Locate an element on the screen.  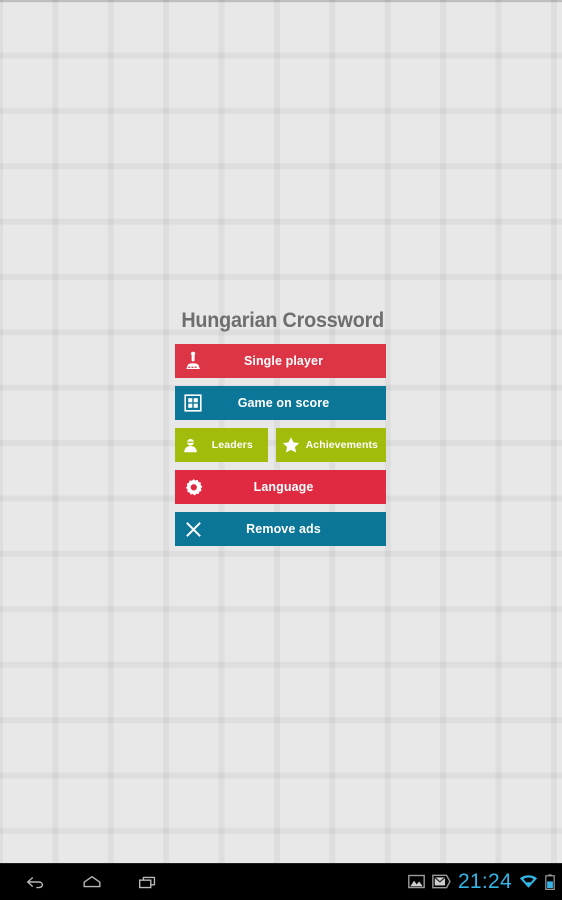
leaders-button: Leaders is located at coordinates (221, 445).